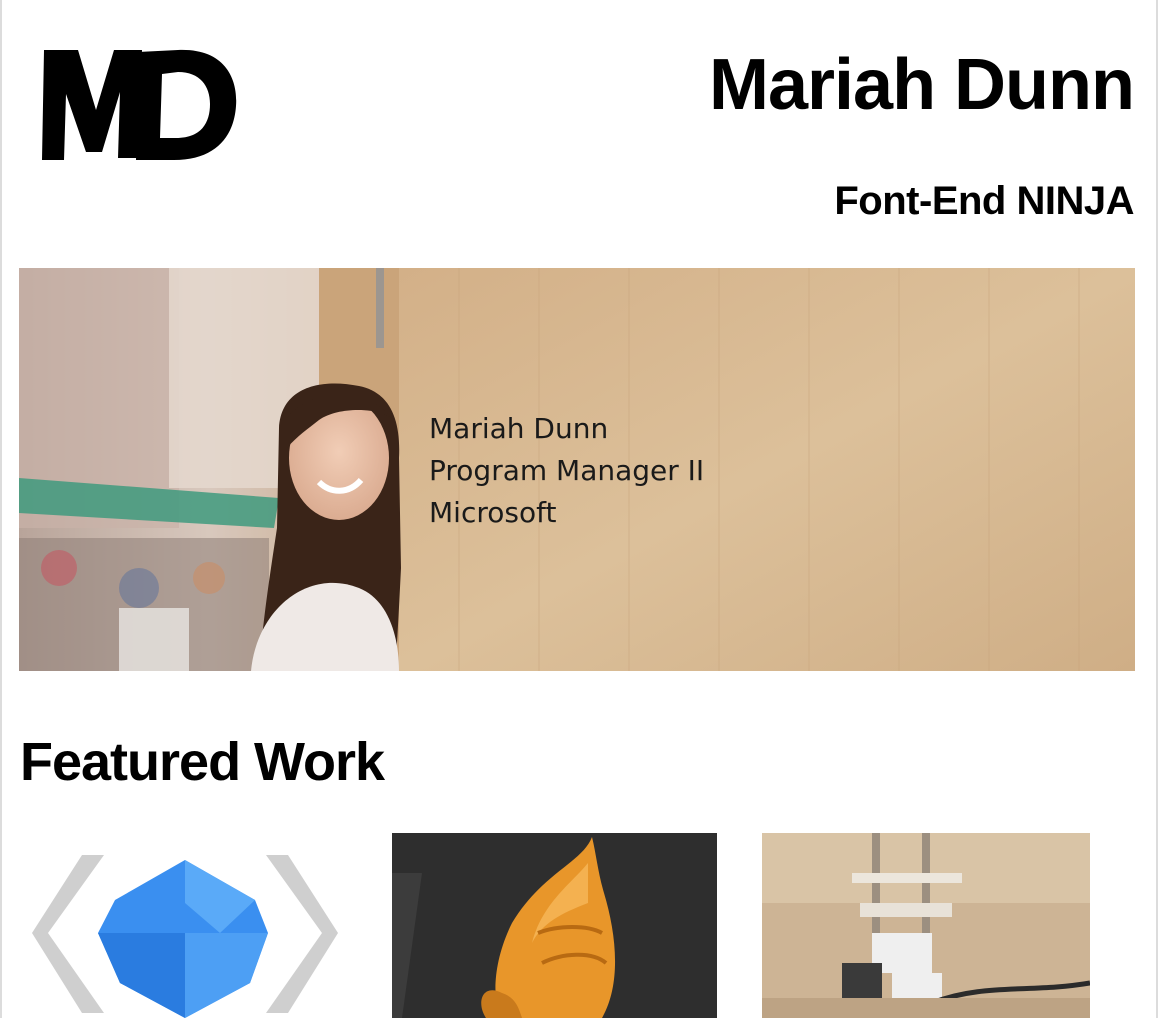  I want to click on md-logo-mark, so click(139, 104).